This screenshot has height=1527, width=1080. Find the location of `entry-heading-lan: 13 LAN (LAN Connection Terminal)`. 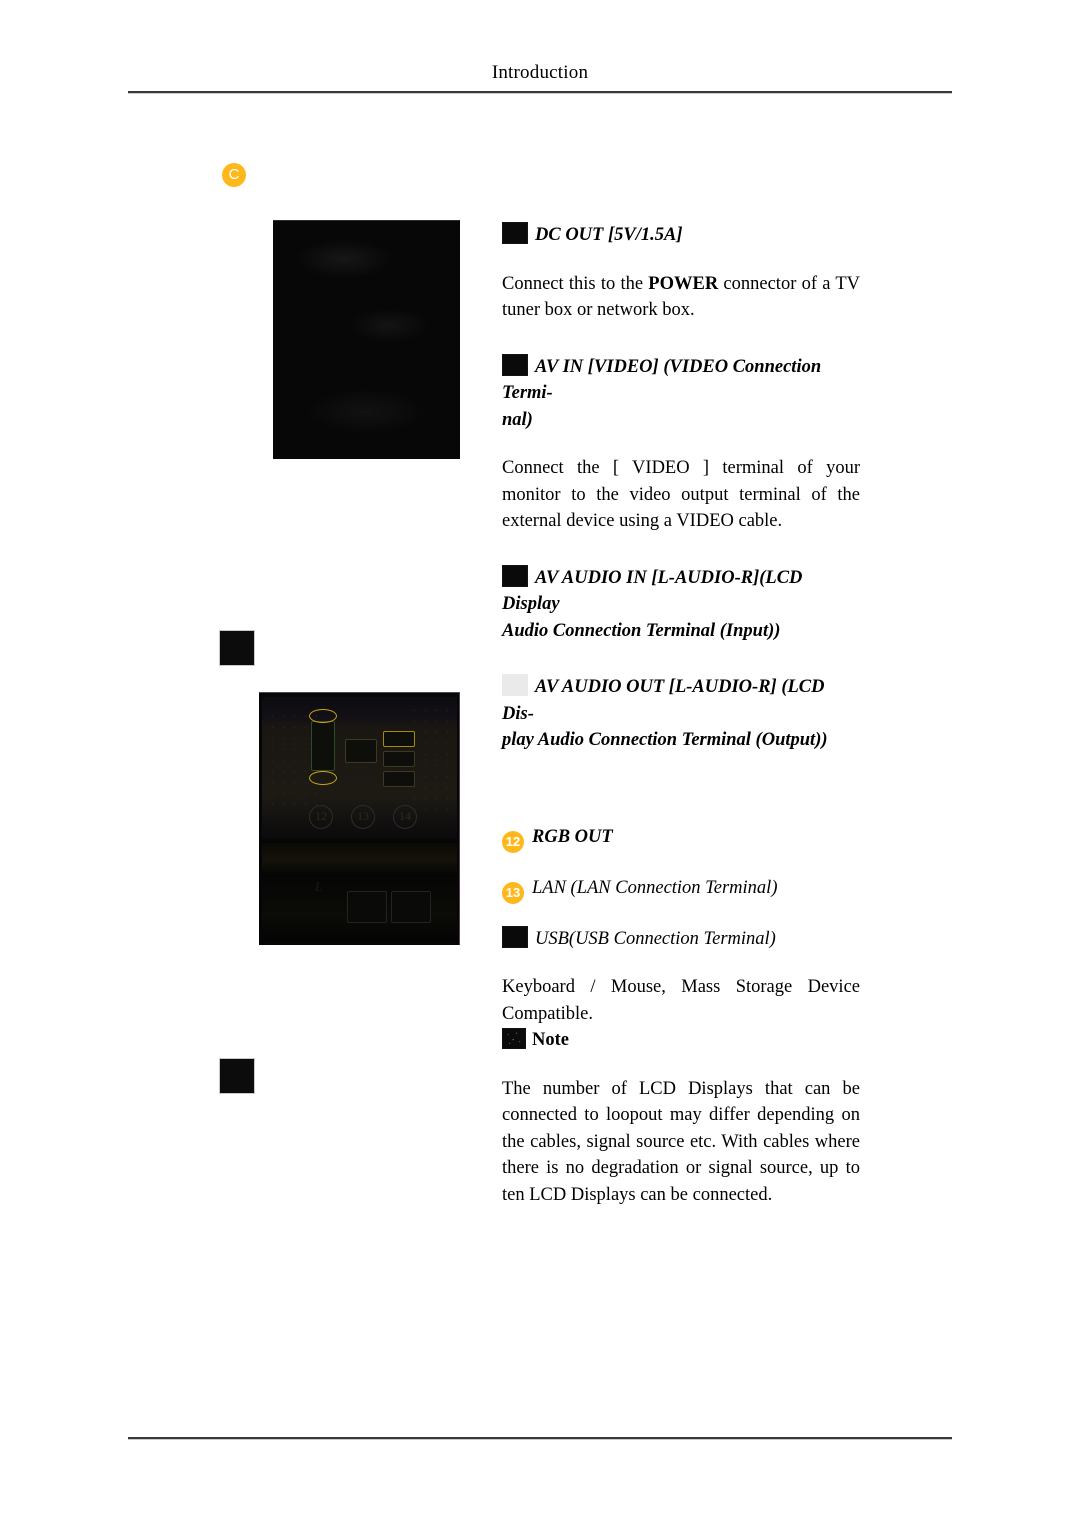

entry-heading-lan: 13 LAN (LAN Connection Terminal) is located at coordinates (681, 889).